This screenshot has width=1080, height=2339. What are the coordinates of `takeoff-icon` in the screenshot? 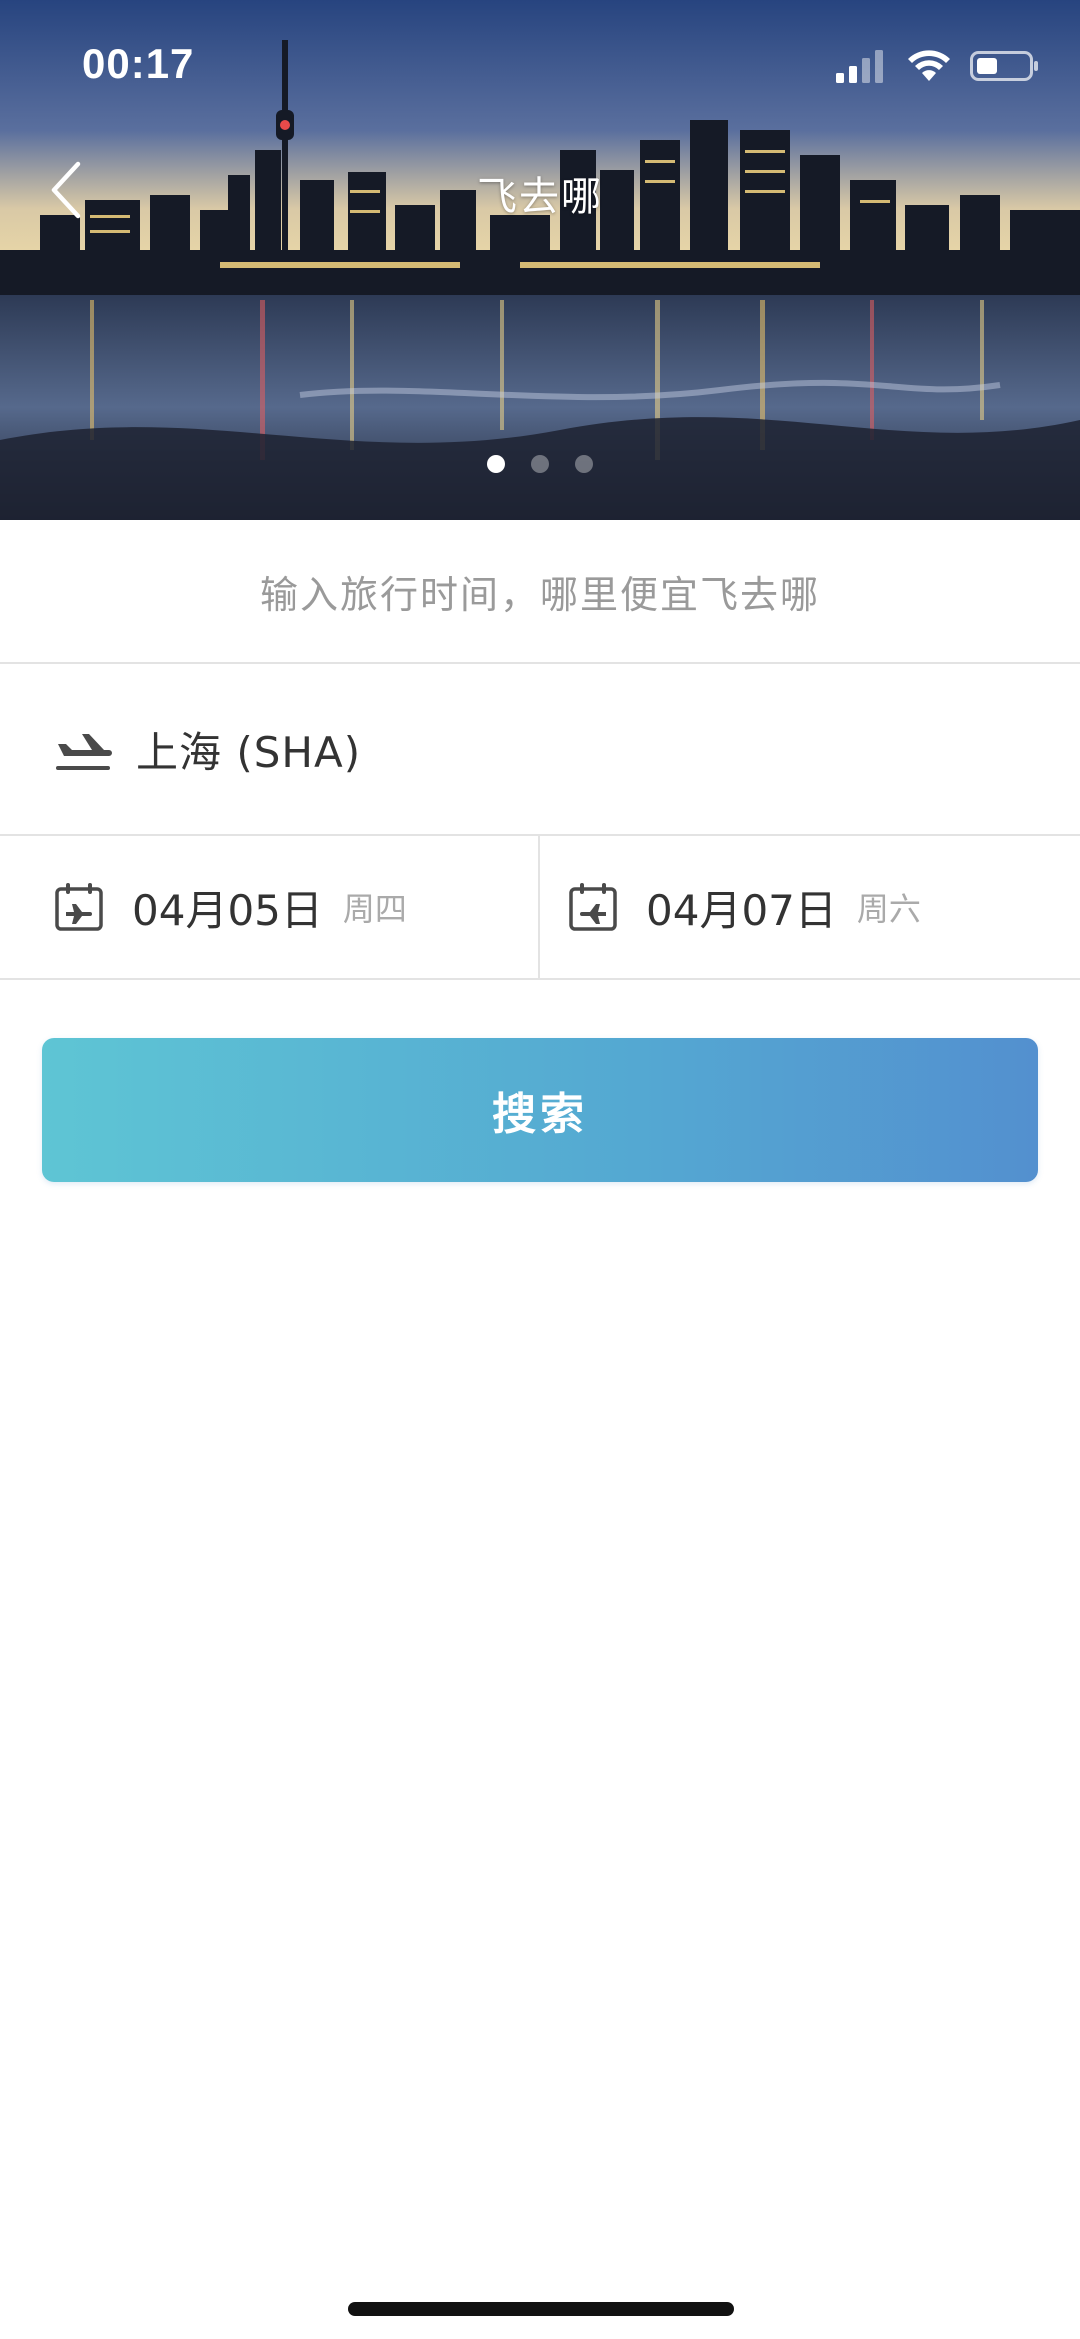 It's located at (84, 752).